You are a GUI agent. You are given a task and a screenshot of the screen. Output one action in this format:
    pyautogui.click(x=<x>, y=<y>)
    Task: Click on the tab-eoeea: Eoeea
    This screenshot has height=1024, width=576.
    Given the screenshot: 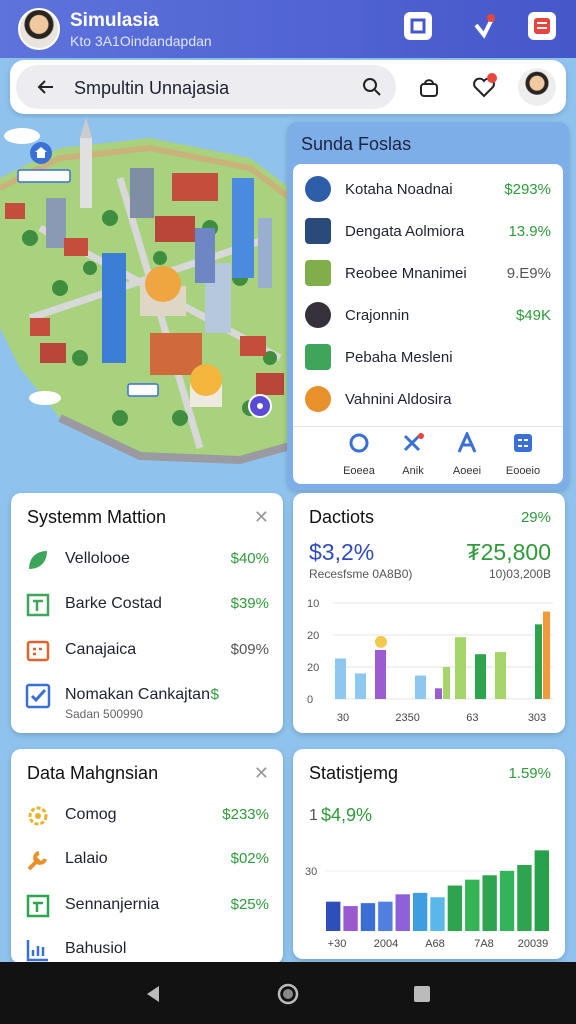 What is the action you would take?
    pyautogui.click(x=359, y=454)
    